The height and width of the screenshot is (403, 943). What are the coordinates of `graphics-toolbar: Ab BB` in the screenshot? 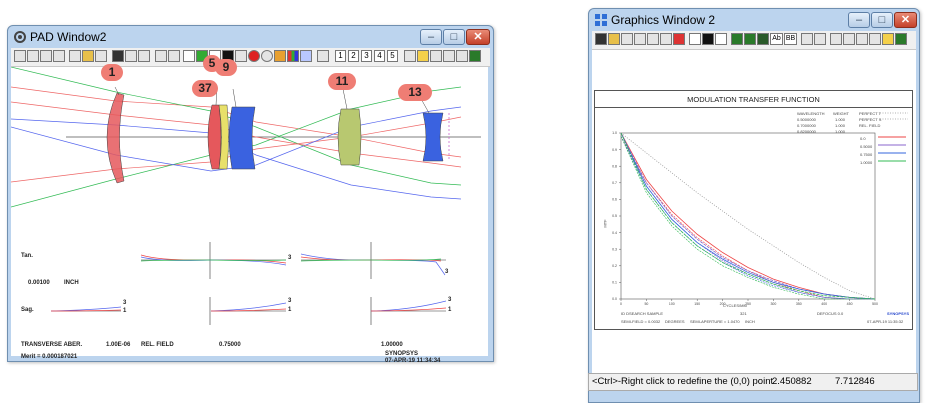 It's located at (754, 40).